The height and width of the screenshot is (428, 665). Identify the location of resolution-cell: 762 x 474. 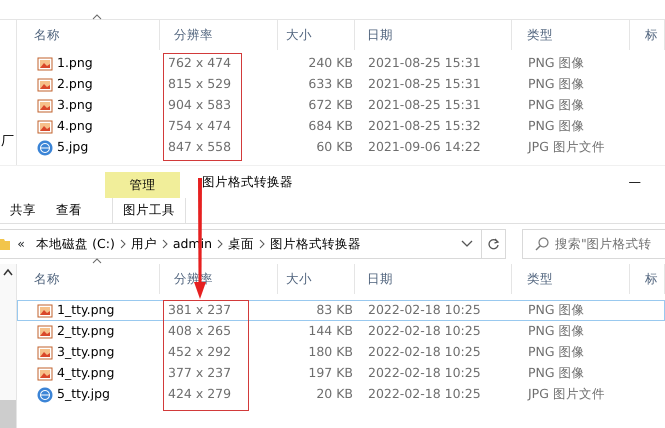
(200, 62).